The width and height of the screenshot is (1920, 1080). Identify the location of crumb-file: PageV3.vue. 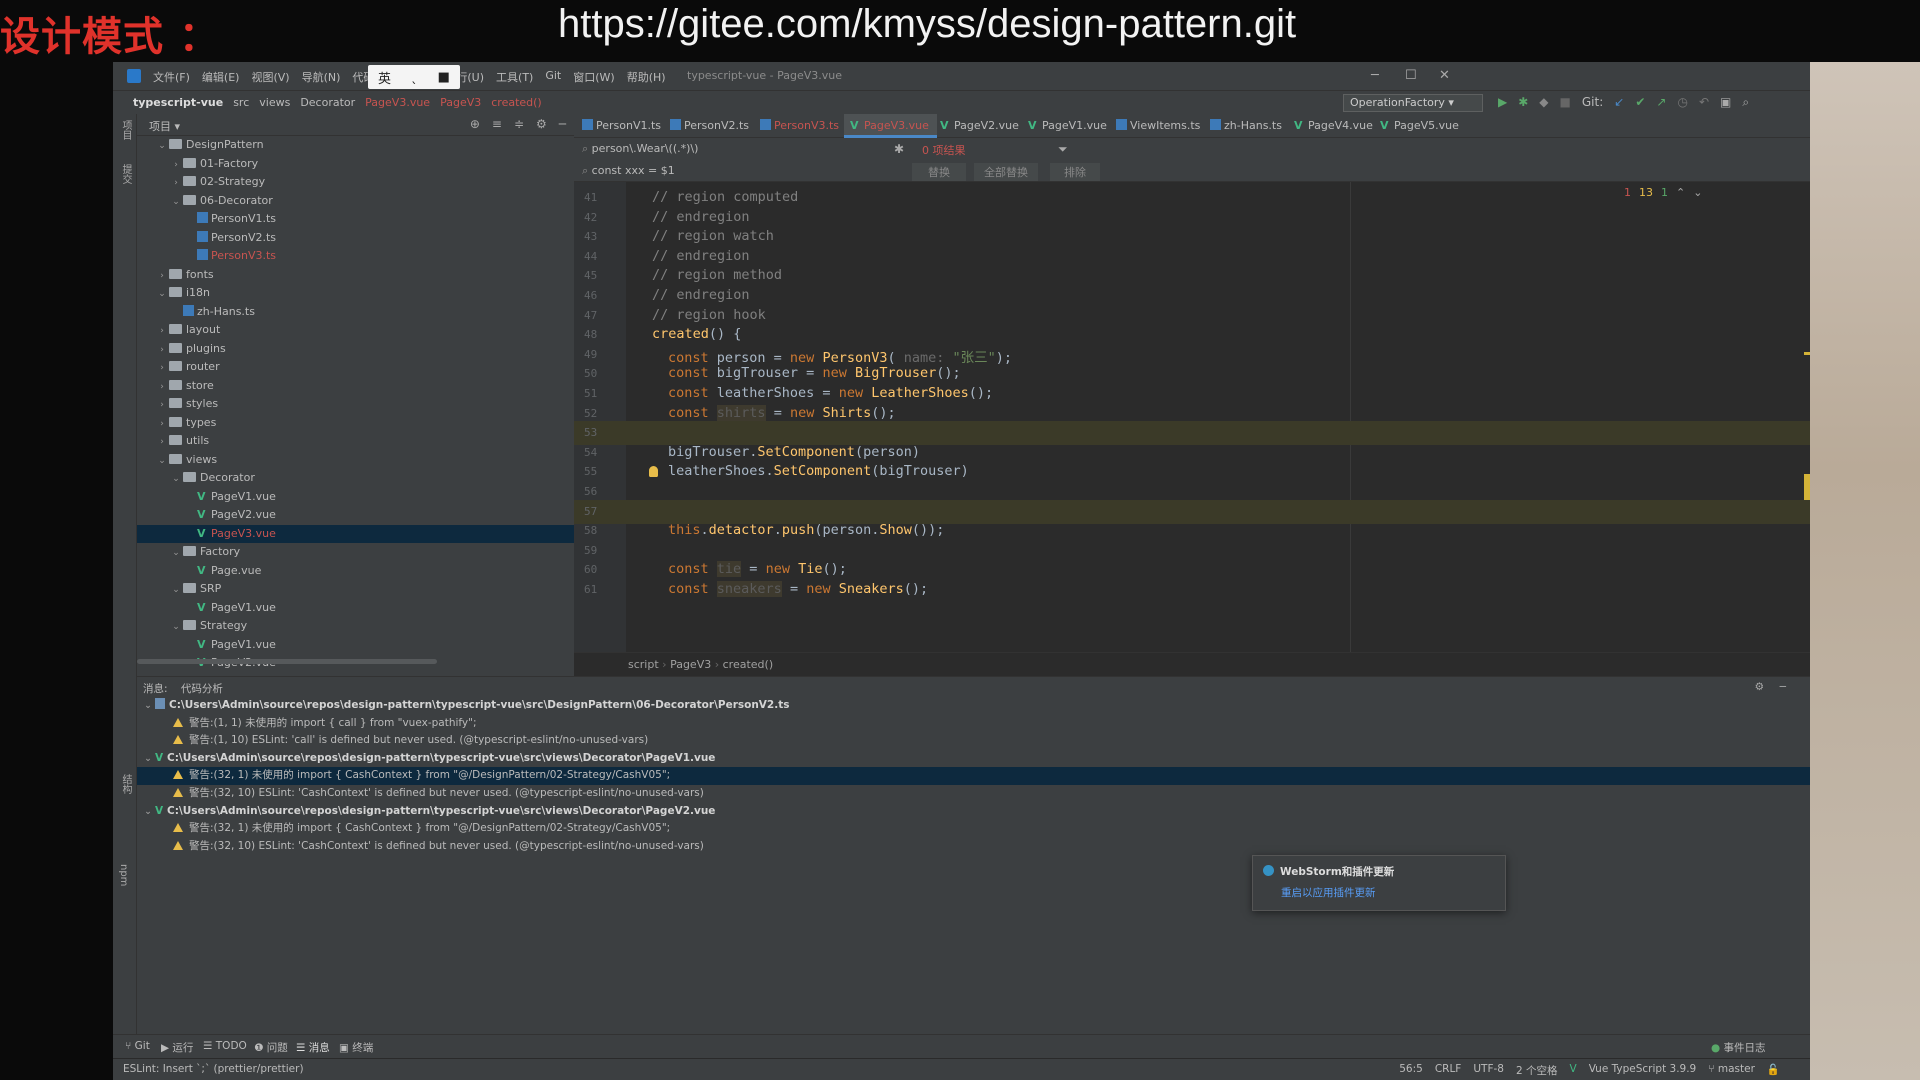
(397, 102).